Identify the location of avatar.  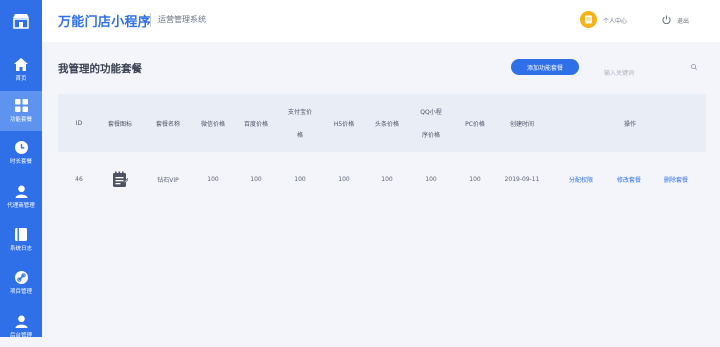
(588, 19).